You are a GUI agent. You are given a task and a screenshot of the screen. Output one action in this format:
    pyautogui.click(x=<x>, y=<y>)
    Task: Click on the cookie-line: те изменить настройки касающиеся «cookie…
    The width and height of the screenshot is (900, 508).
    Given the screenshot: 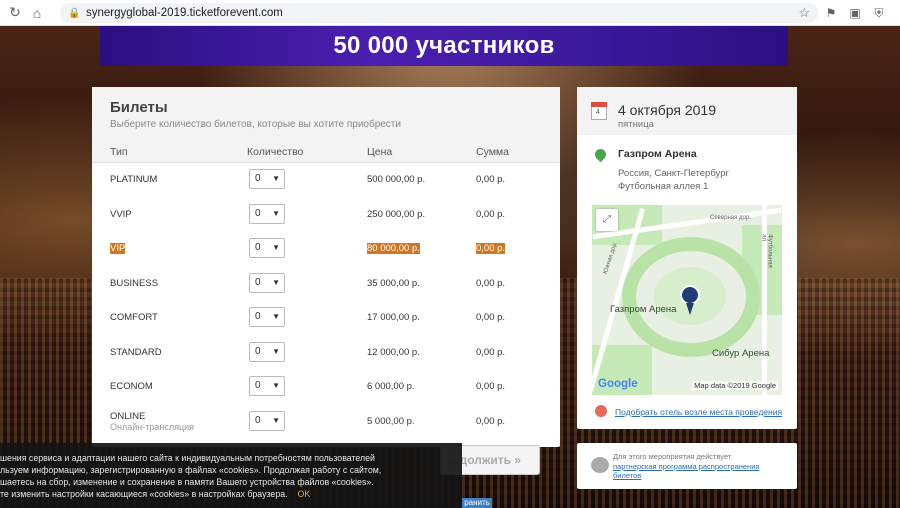 What is the action you would take?
    pyautogui.click(x=144, y=494)
    